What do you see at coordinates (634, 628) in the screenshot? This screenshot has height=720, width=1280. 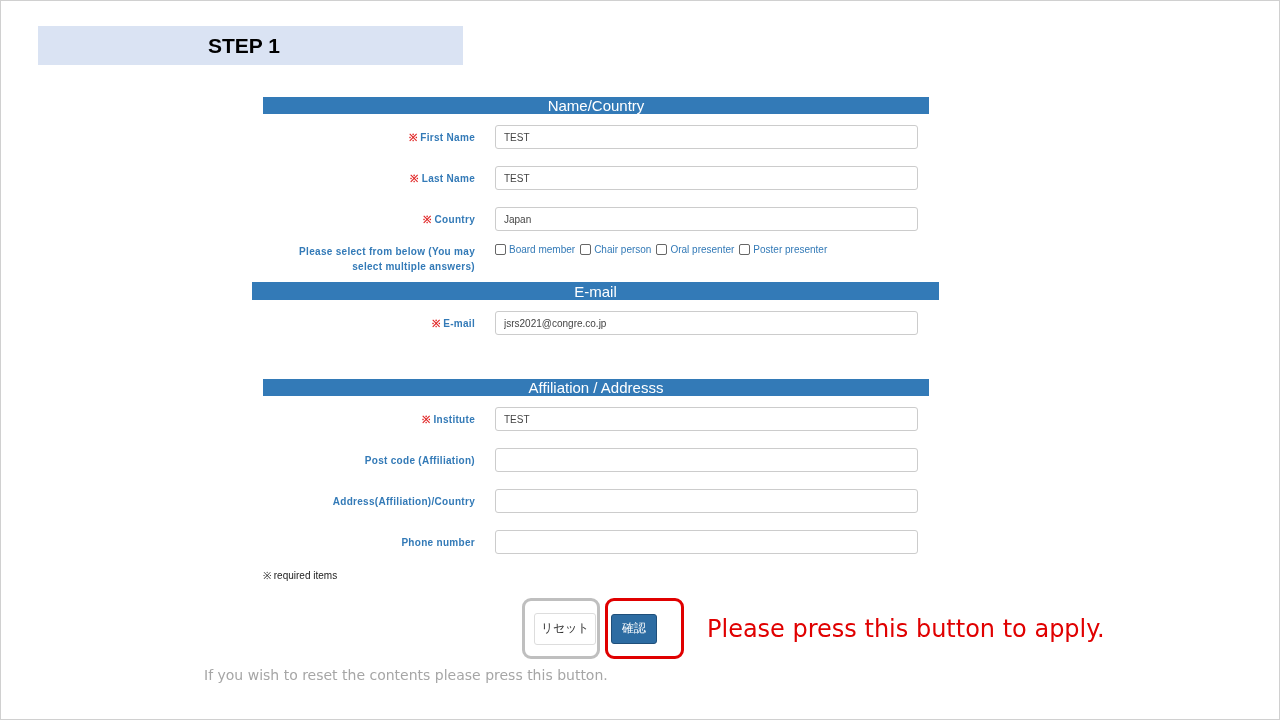 I see `confirm-button: 確認` at bounding box center [634, 628].